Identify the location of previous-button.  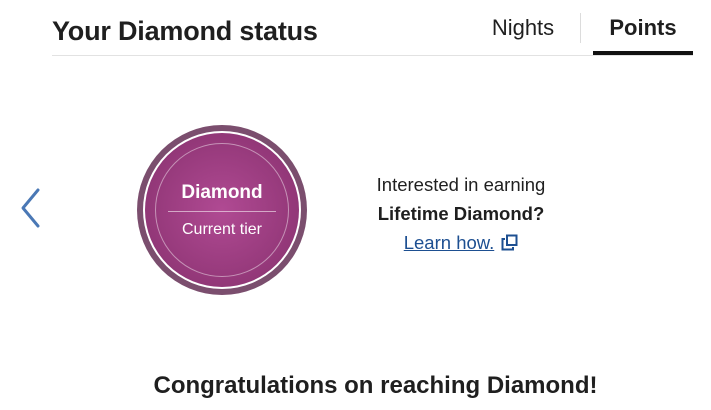
(31, 208).